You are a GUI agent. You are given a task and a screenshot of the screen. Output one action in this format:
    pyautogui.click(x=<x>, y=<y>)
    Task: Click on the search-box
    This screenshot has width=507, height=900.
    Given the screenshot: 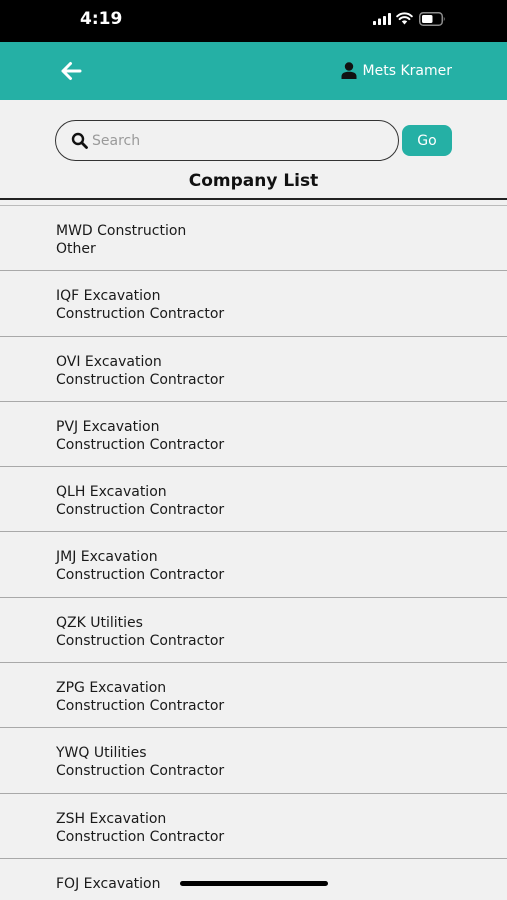 What is the action you would take?
    pyautogui.click(x=227, y=140)
    